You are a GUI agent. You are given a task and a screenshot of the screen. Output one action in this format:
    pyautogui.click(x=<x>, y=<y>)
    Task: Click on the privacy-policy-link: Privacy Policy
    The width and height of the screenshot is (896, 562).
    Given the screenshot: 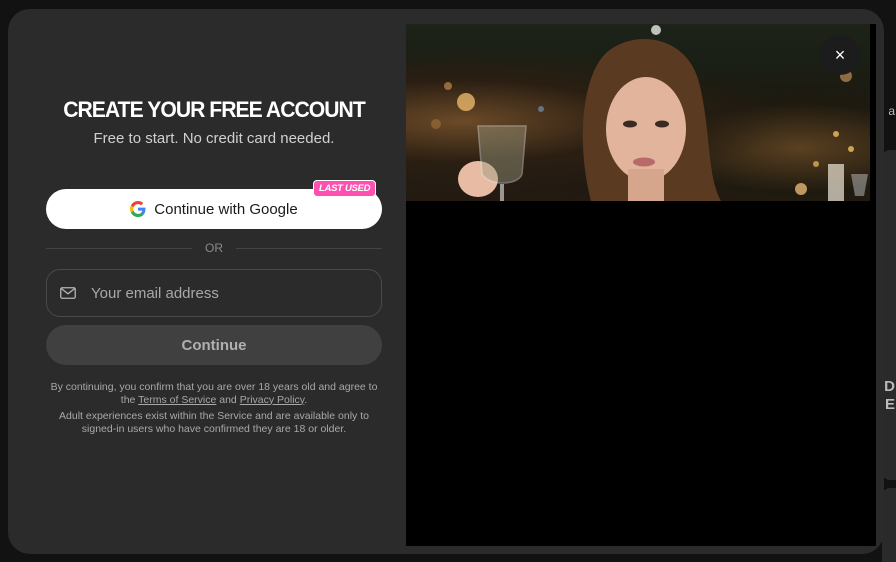 What is the action you would take?
    pyautogui.click(x=272, y=400)
    